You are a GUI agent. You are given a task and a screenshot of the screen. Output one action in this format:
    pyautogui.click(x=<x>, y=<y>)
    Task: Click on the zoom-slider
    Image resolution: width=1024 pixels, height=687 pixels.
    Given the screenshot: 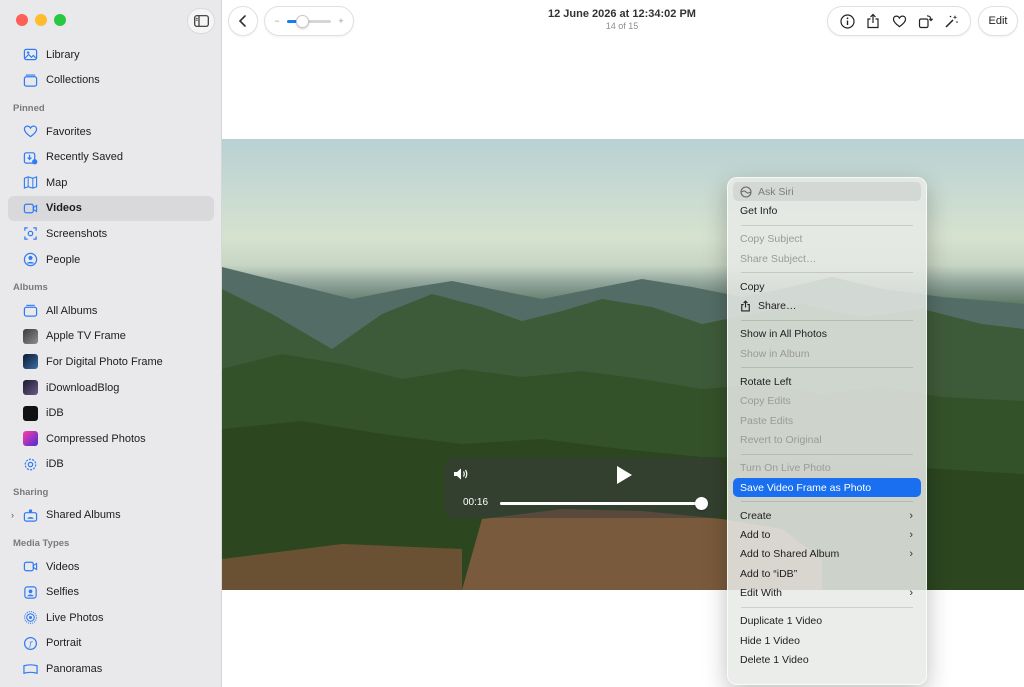 What is the action you would take?
    pyautogui.click(x=309, y=21)
    